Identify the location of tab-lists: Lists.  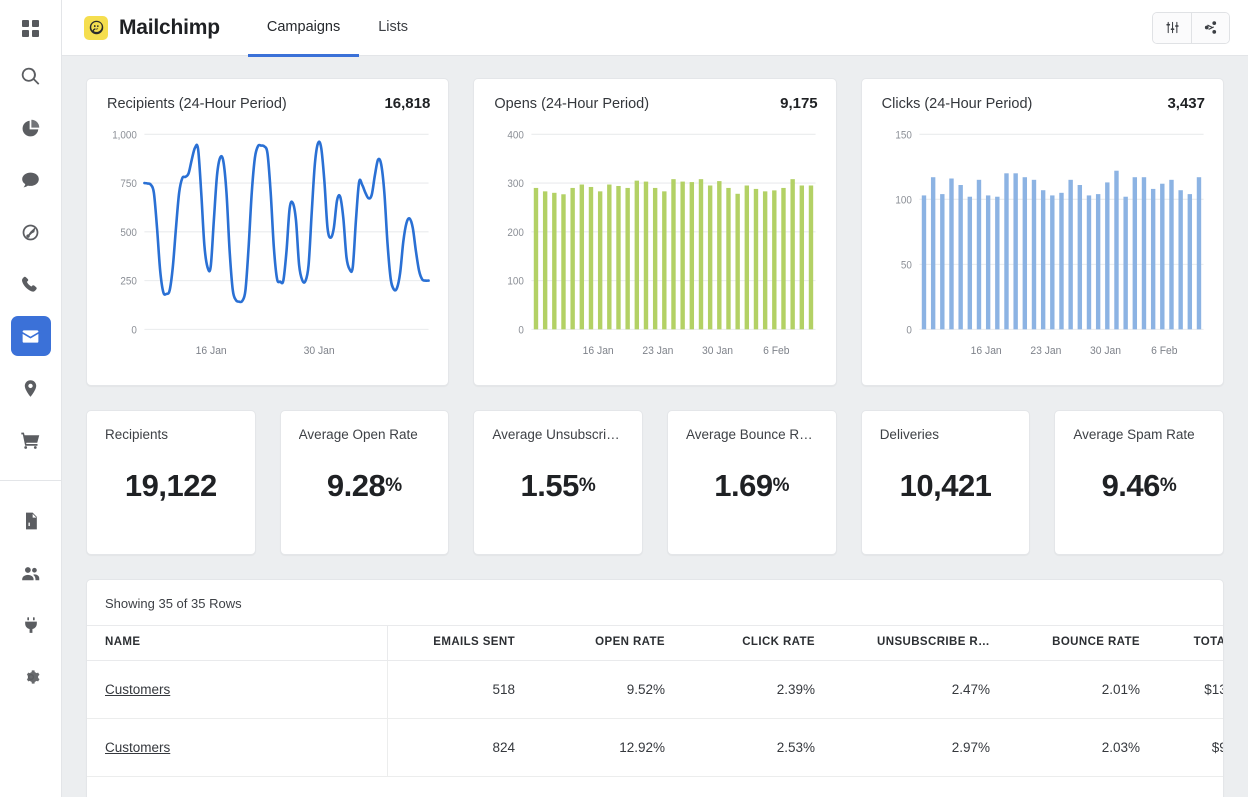
(393, 29).